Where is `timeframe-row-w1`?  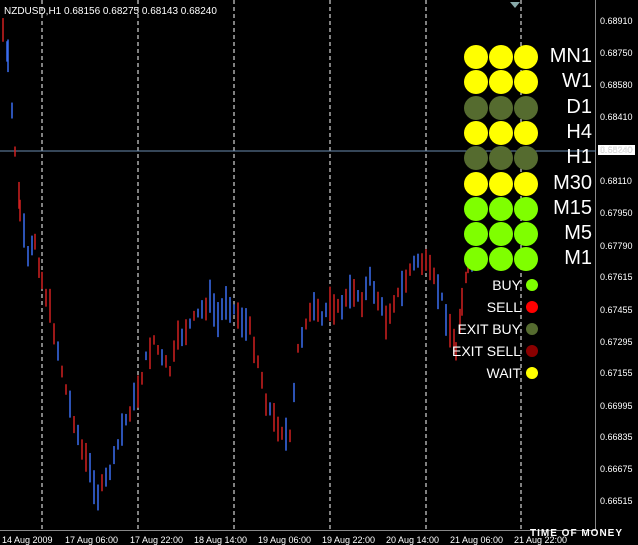 timeframe-row-w1 is located at coordinates (501, 82).